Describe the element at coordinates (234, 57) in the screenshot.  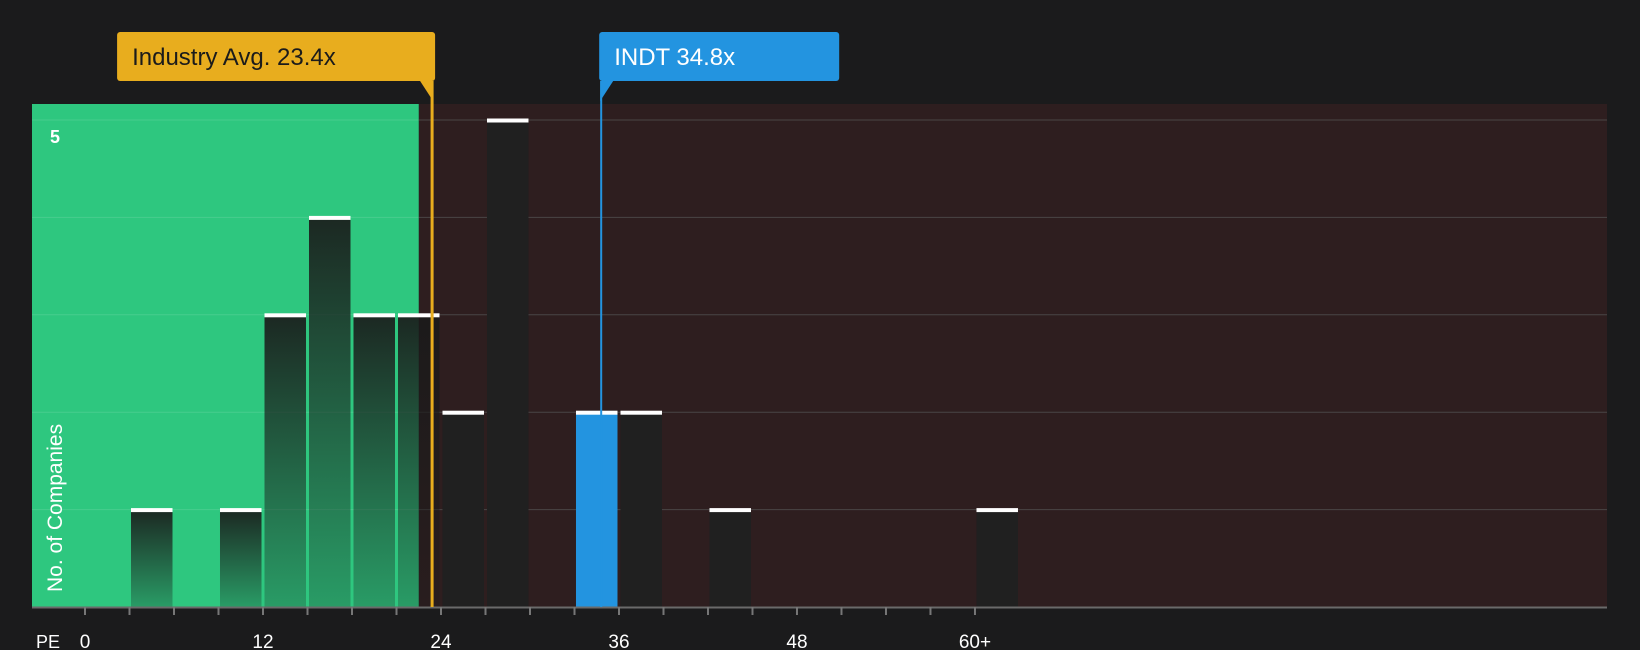
I see `marker-label: Industry Avg. 23.4x` at that location.